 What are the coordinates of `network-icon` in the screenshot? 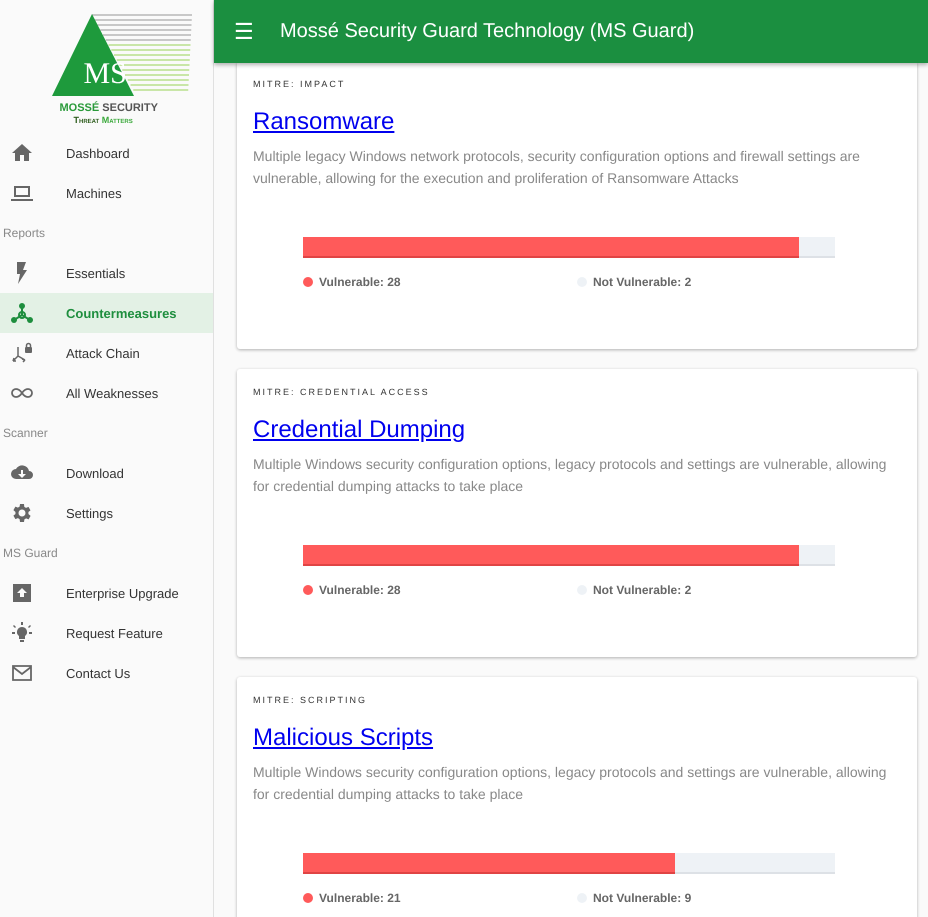 It's located at (22, 313).